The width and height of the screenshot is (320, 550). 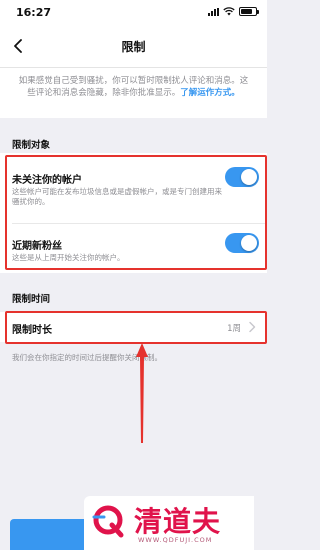 I want to click on divider, so click(x=139, y=223).